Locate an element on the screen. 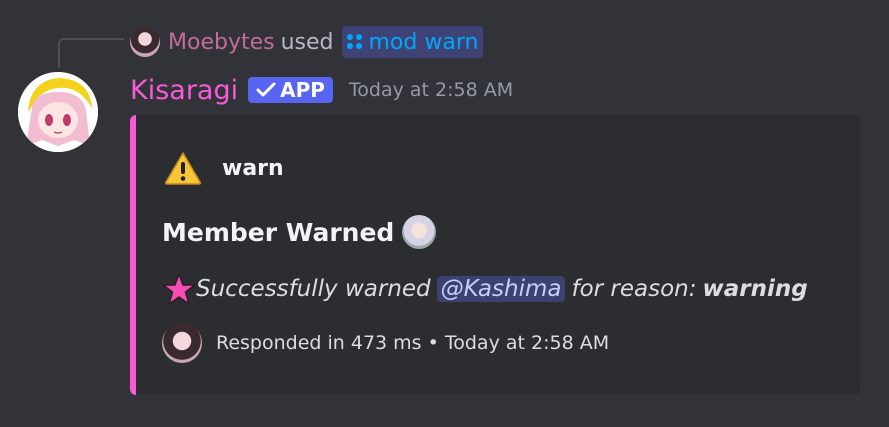 The image size is (889, 427). reply-reference: Moebytes used mod warn is located at coordinates (307, 42).